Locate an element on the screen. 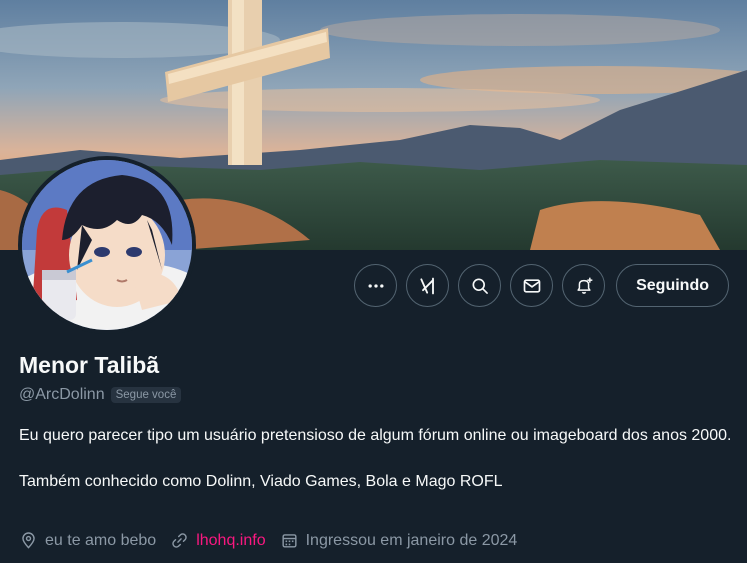 The width and height of the screenshot is (747, 563). search-button is located at coordinates (480, 285).